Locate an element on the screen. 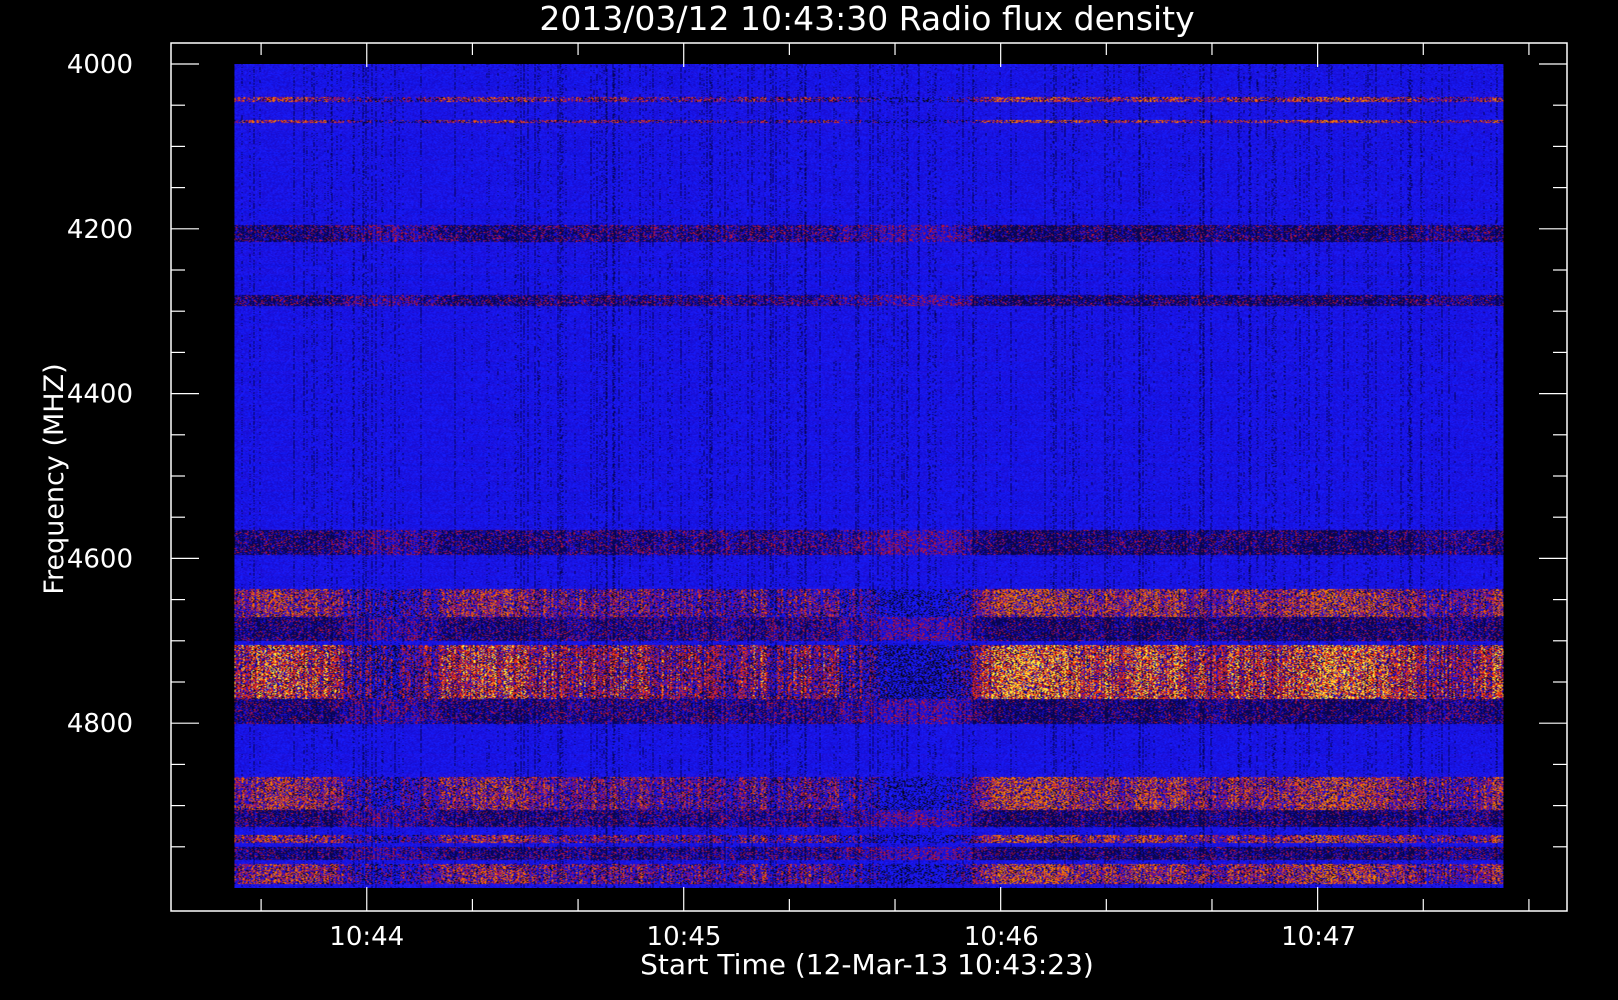 The height and width of the screenshot is (1000, 1618). x-tick-label: 10:47 is located at coordinates (1318, 937).